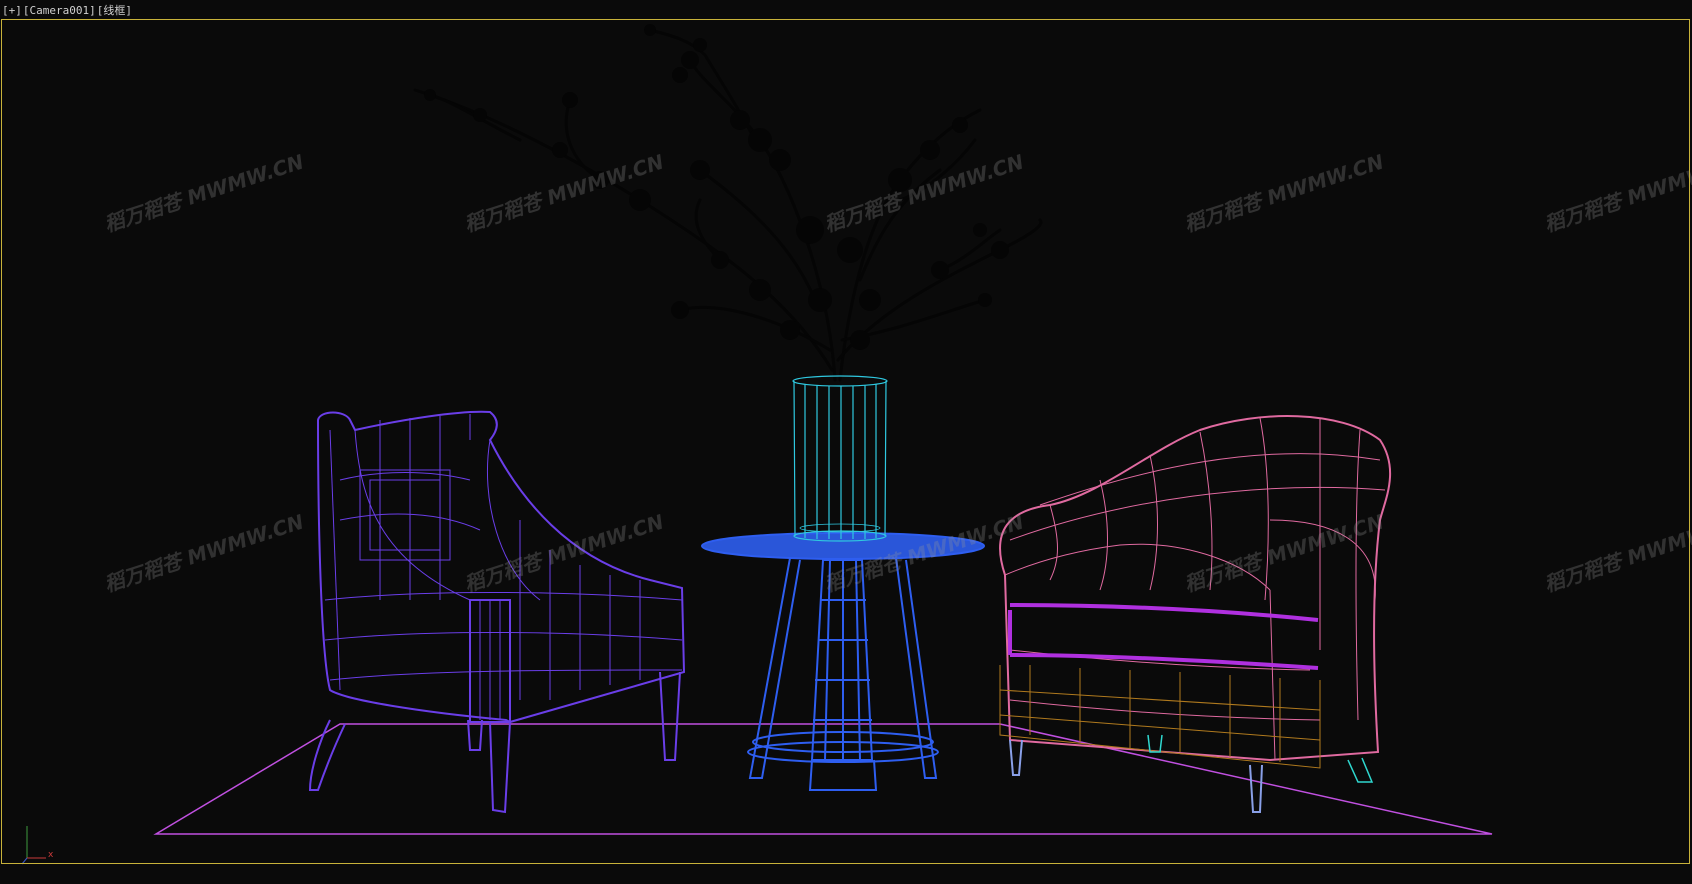  What do you see at coordinates (497, 612) in the screenshot?
I see `left-armchair-wireframe` at bounding box center [497, 612].